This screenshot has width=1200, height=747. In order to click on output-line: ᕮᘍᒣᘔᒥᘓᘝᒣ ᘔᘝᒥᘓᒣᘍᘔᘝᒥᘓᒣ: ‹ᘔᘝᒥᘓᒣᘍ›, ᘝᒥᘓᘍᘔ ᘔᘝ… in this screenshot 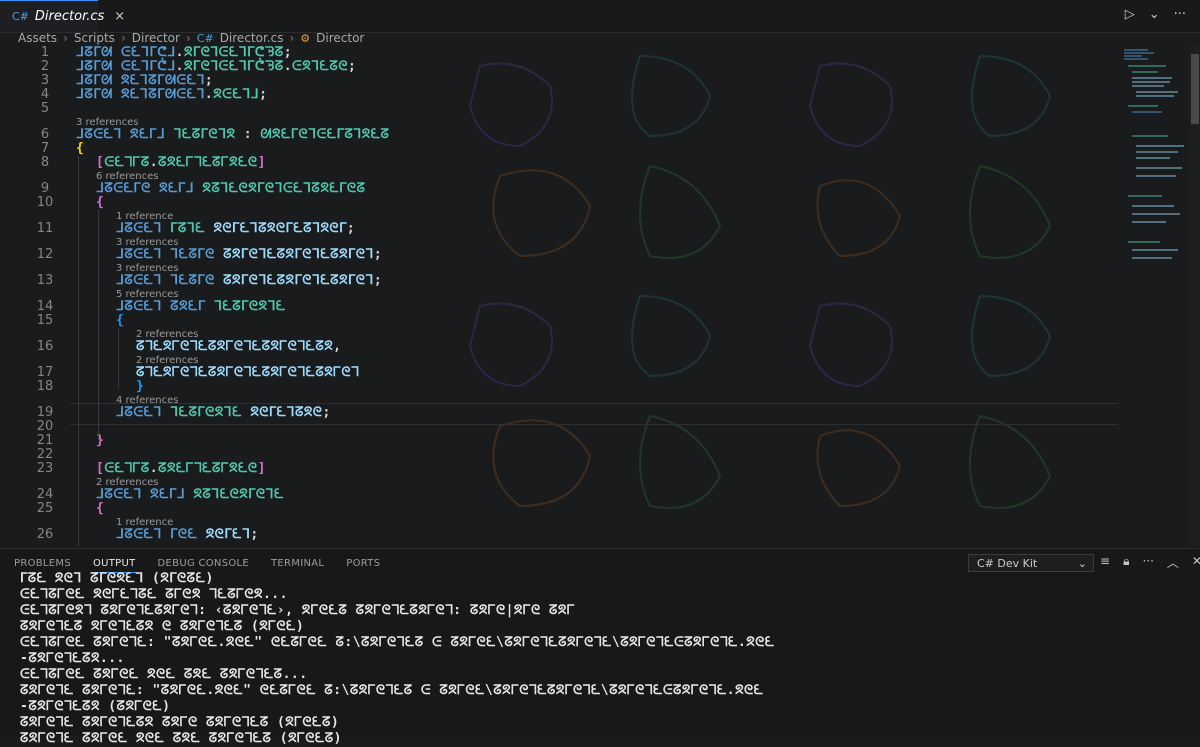, I will do `click(298, 610)`.